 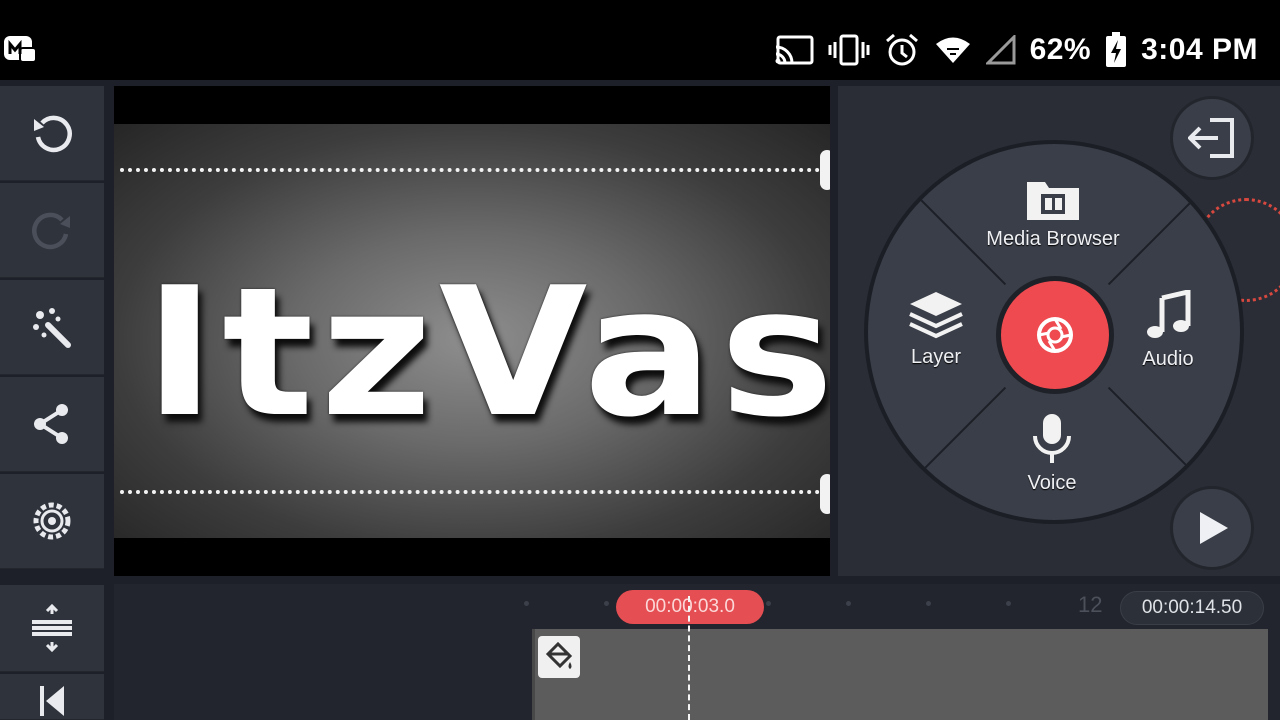 I want to click on resize-handle-top, so click(x=825, y=170).